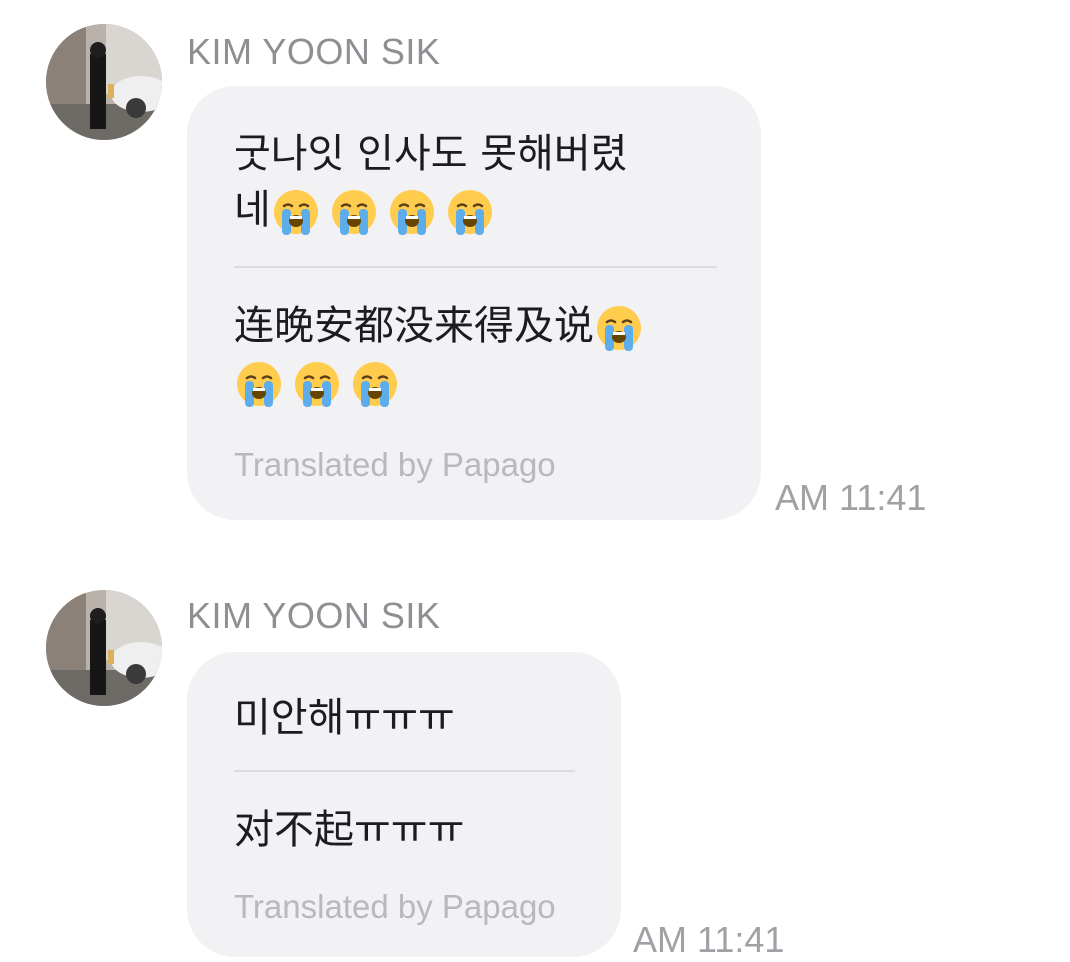  Describe the element at coordinates (404, 804) in the screenshot. I see `message-bubble: 미안해ㅠㅠㅠ 对不起ㅠㅠㅠ Translated by Papago` at that location.